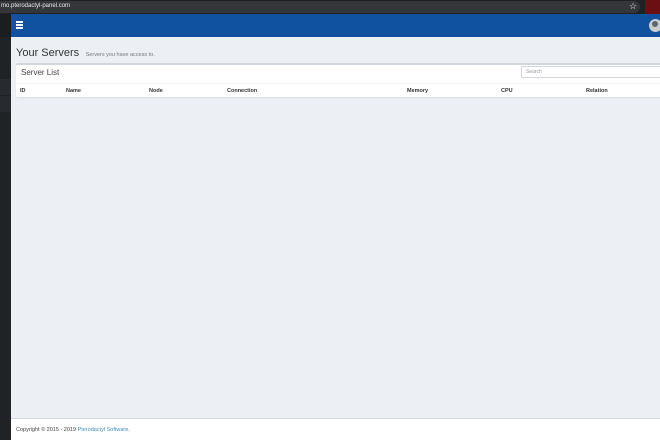 This screenshot has width=660, height=440. I want to click on address-bar: mo.pterodactyl-panel.com, so click(320, 7).